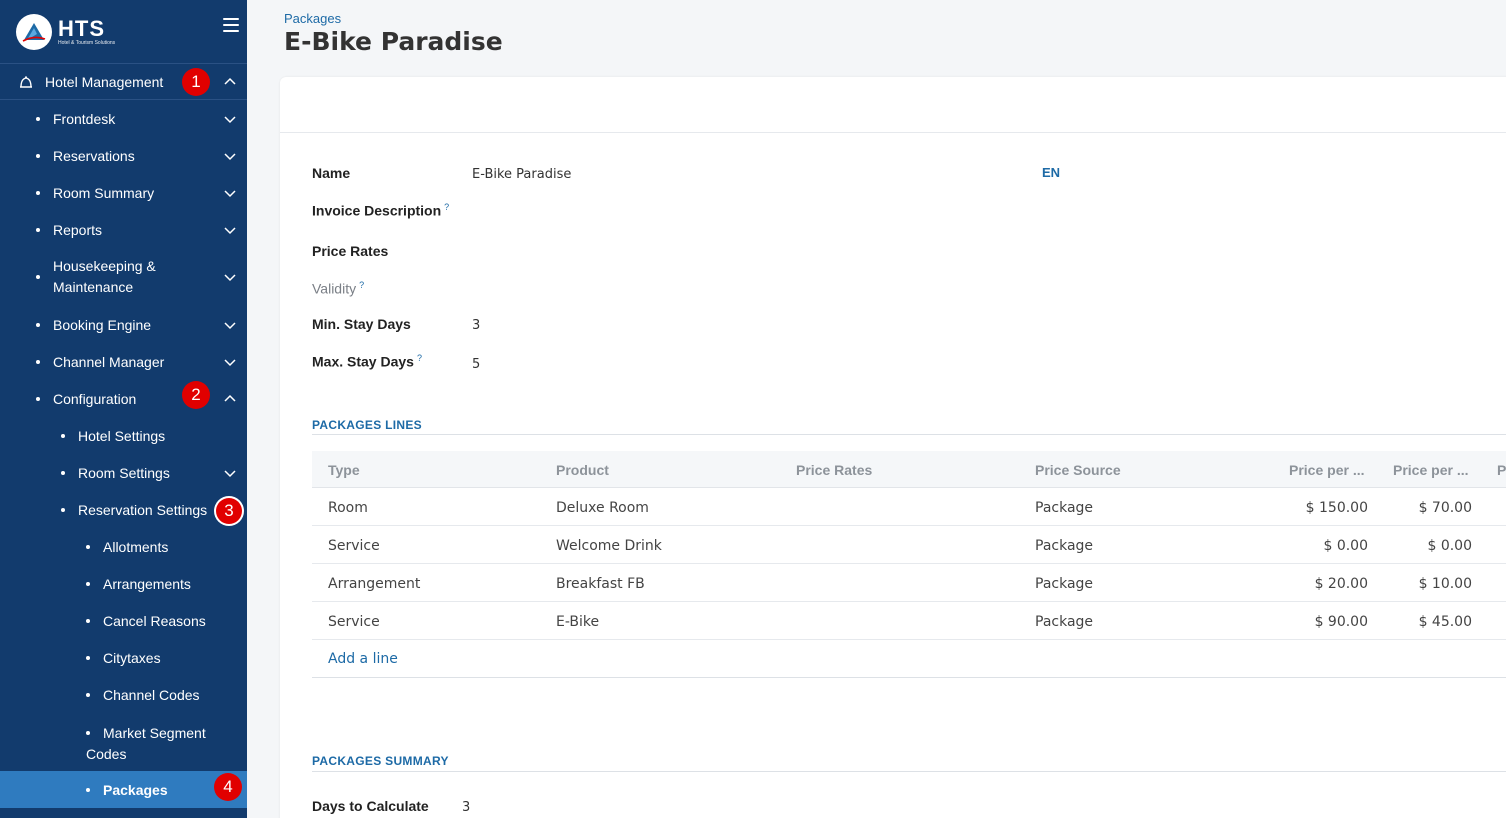 The width and height of the screenshot is (1506, 818). I want to click on sidebar-item-housekeeping: Housekeeping & Maintenance, so click(123, 277).